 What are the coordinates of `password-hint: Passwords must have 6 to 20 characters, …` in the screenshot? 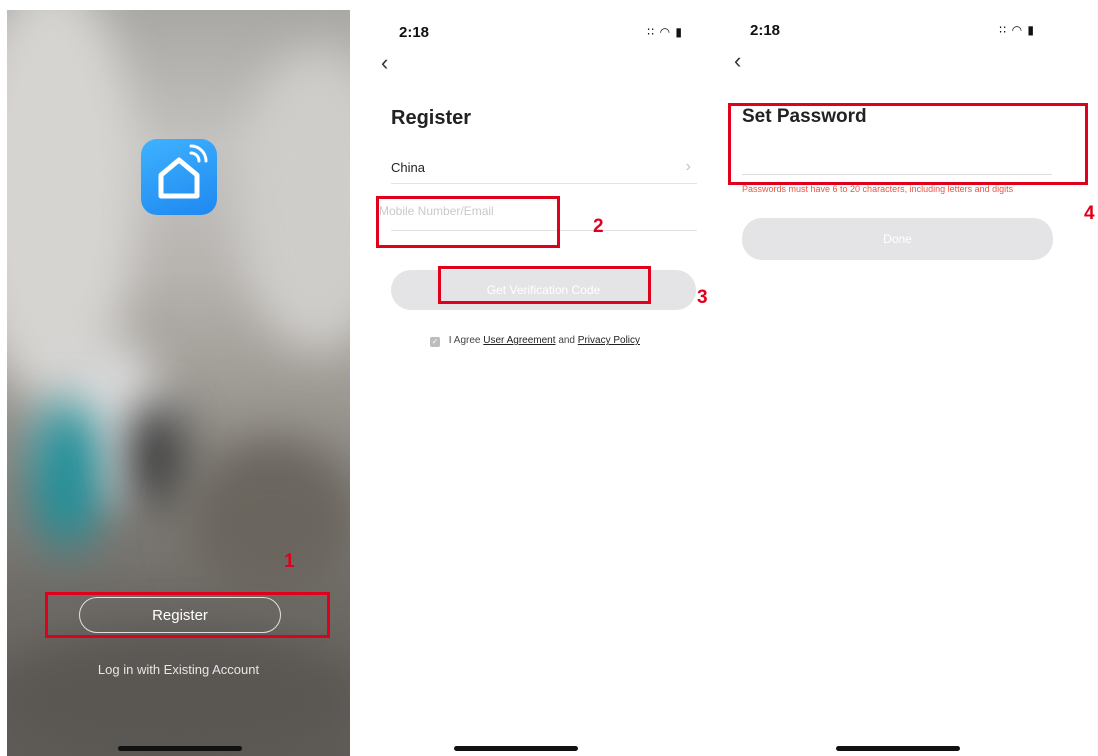 It's located at (878, 189).